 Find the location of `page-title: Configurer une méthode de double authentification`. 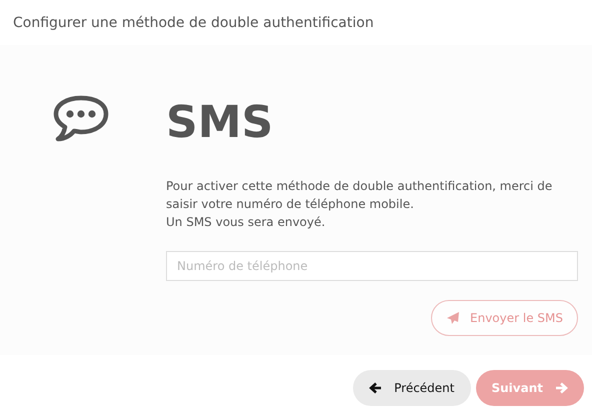

page-title: Configurer une méthode de double authentification is located at coordinates (193, 22).